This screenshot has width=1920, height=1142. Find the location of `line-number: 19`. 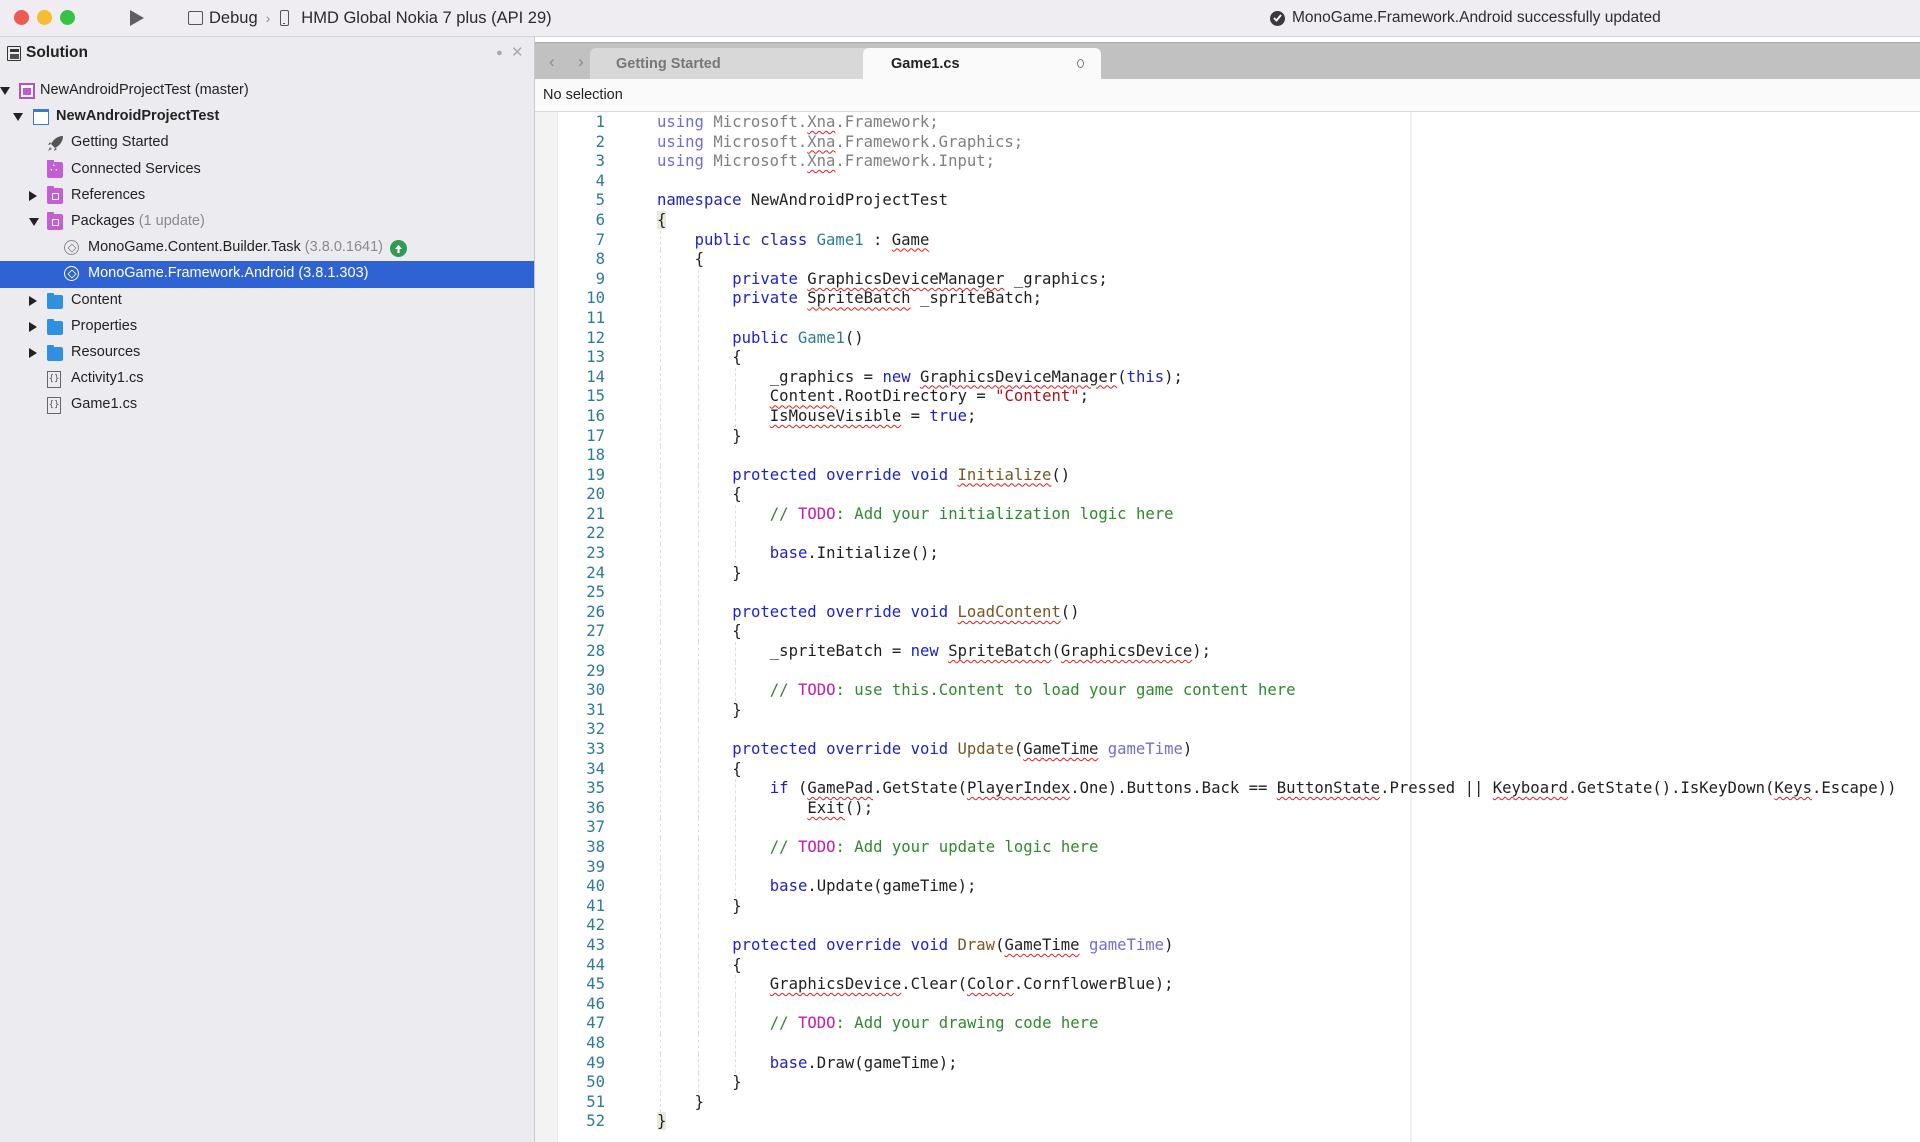

line-number: 19 is located at coordinates (581, 476).